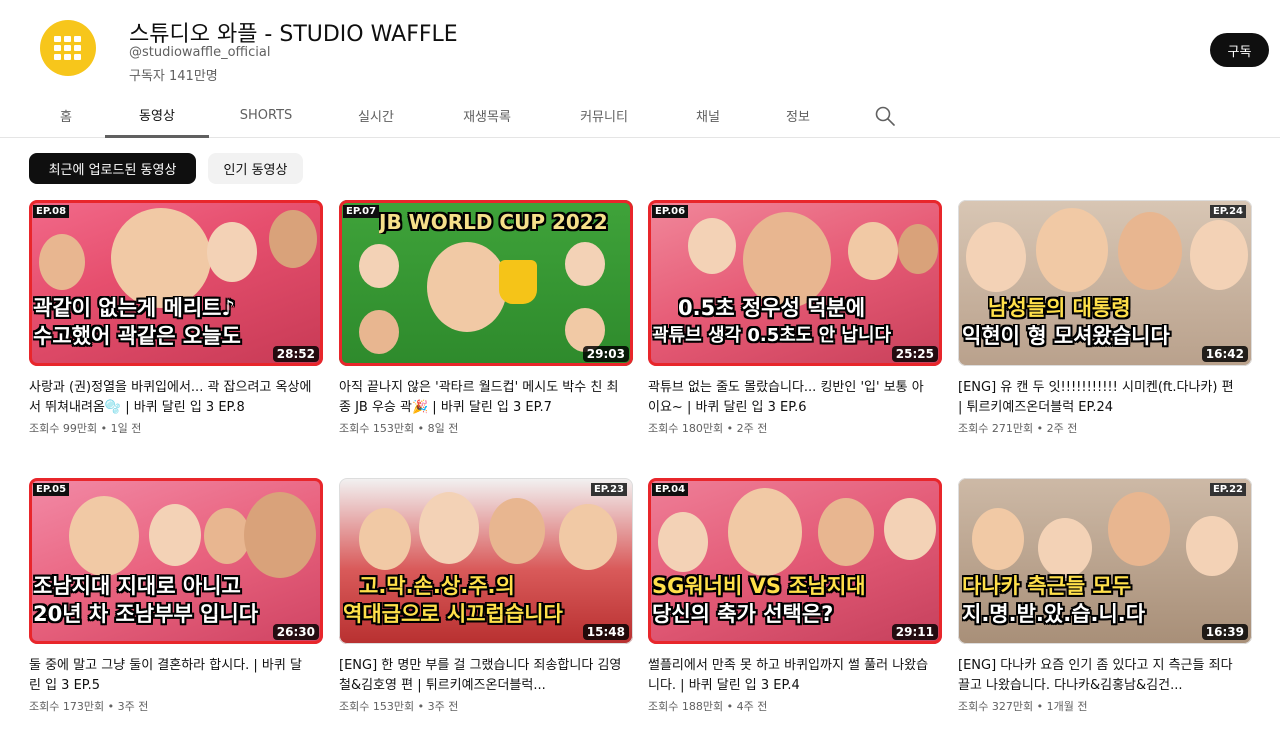 The height and width of the screenshot is (741, 1280). Describe the element at coordinates (605, 632) in the screenshot. I see `video-duration: 15:48` at that location.